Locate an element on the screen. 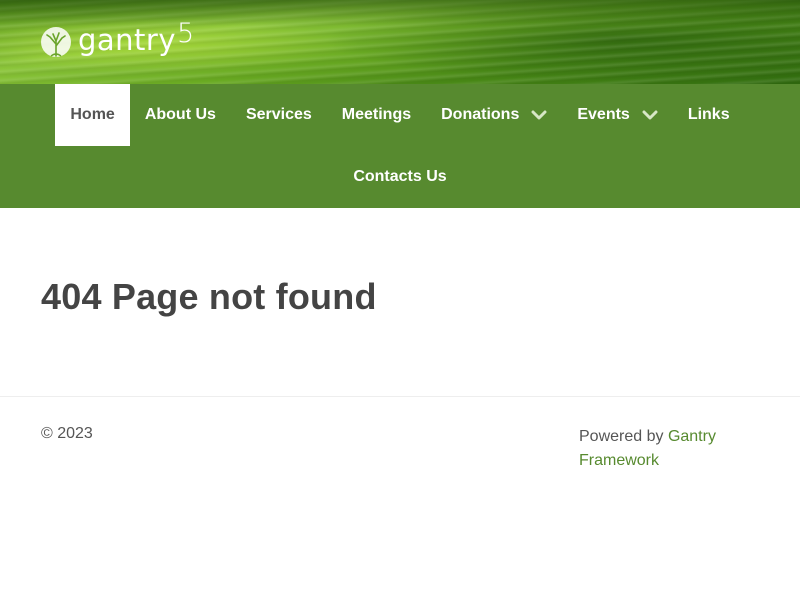  logo-wordmark: gantry is located at coordinates (127, 39).